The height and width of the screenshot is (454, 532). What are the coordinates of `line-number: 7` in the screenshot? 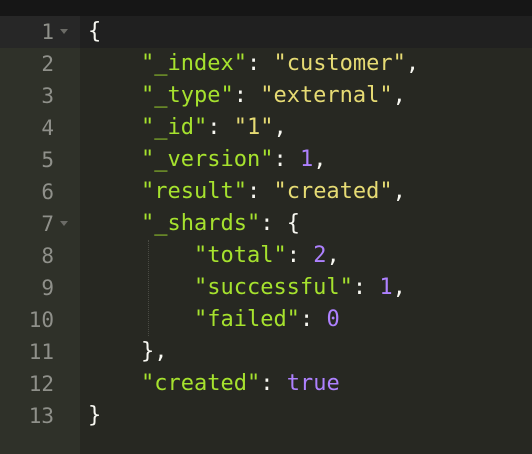 It's located at (47, 224).